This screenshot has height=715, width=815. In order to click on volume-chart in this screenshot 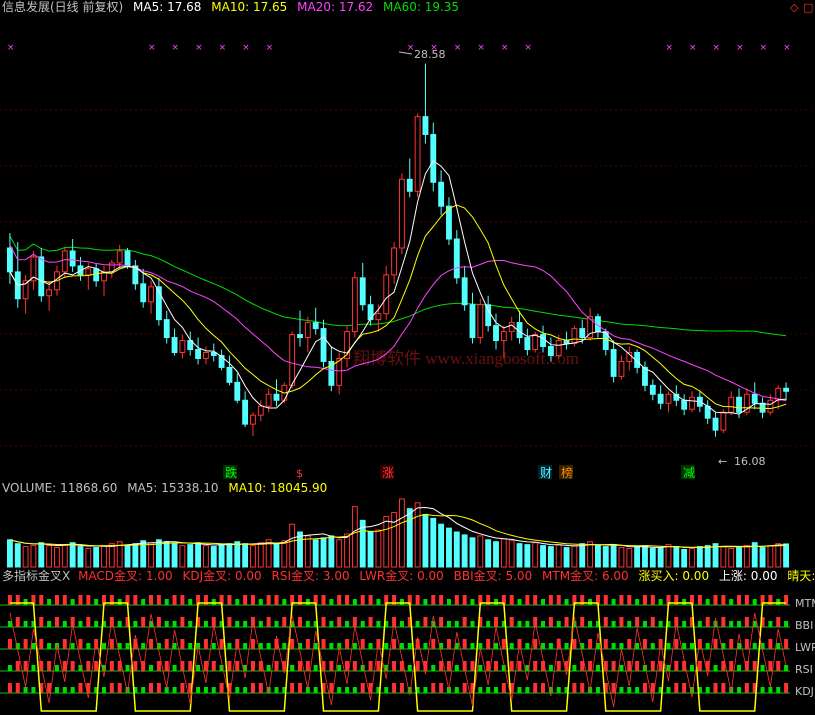, I will do `click(407, 532)`.